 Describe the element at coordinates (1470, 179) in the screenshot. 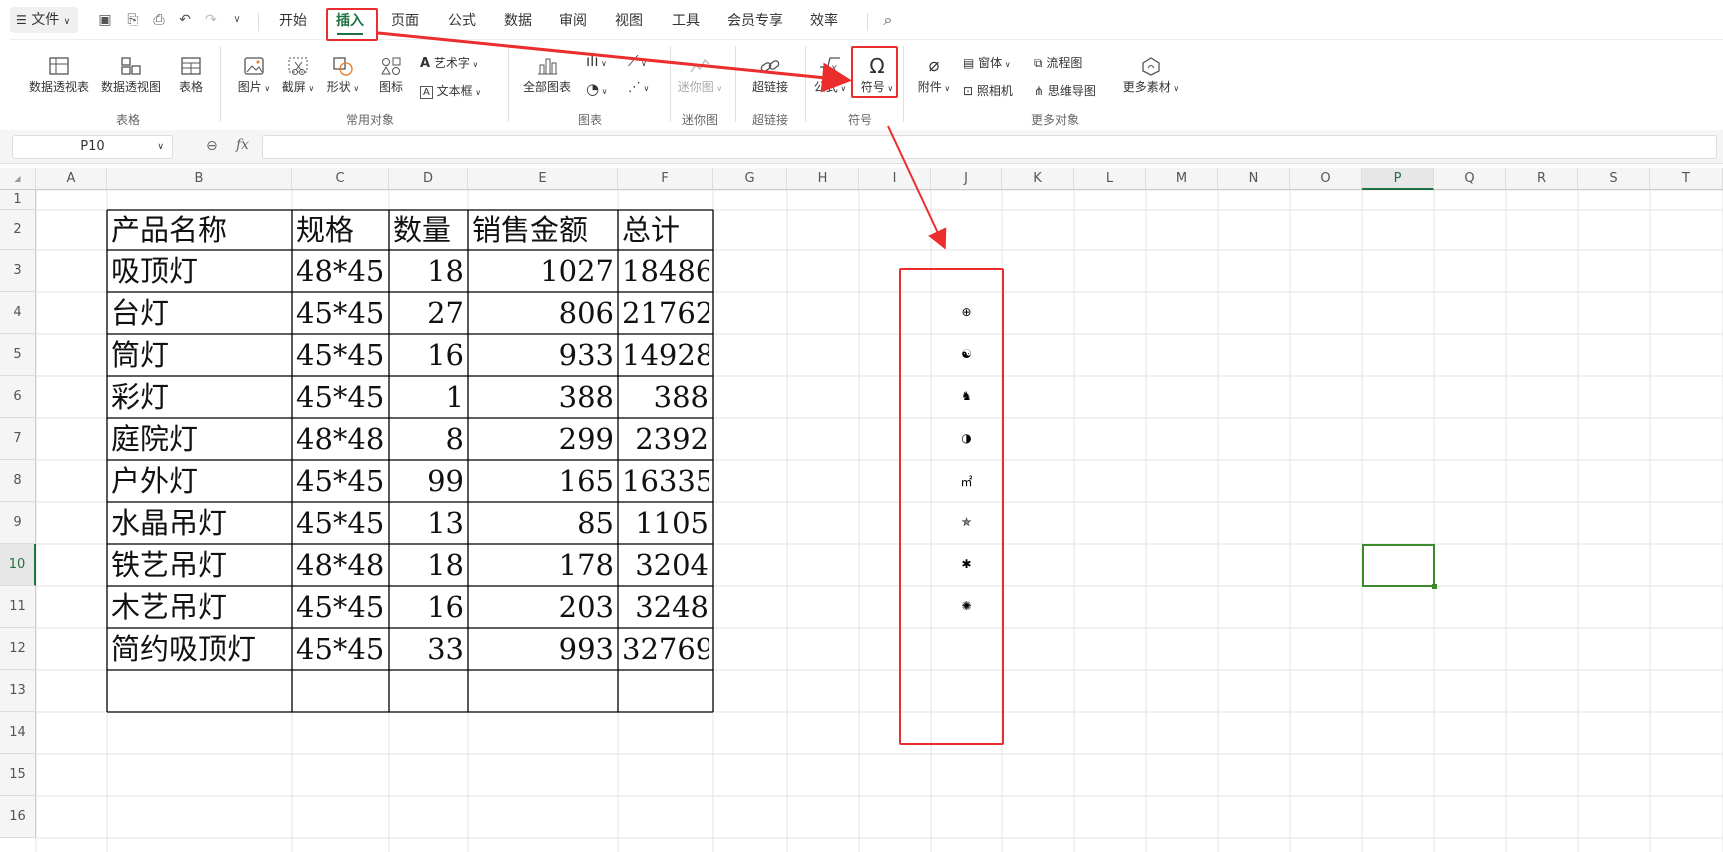

I see `column-header-Q: Q` at that location.